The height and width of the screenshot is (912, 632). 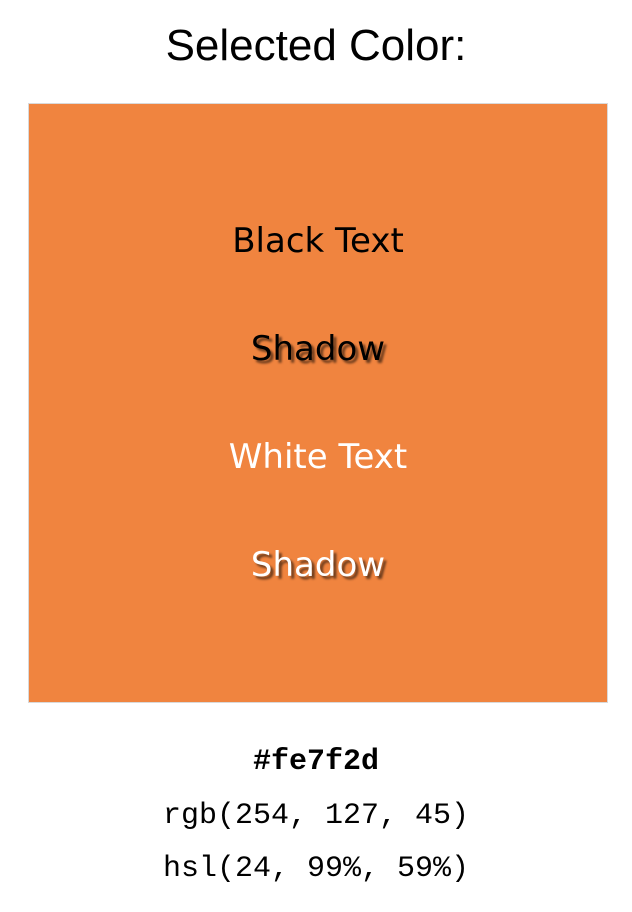 I want to click on page-title: Selected Color:, so click(x=316, y=45).